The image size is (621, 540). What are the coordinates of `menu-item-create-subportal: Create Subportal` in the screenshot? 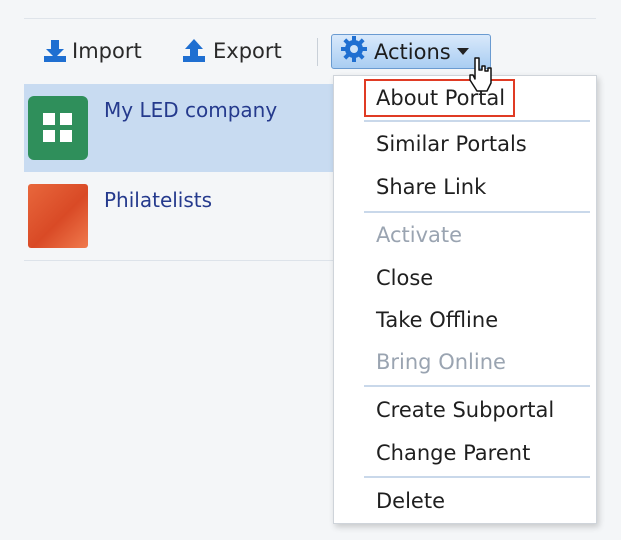 It's located at (465, 410).